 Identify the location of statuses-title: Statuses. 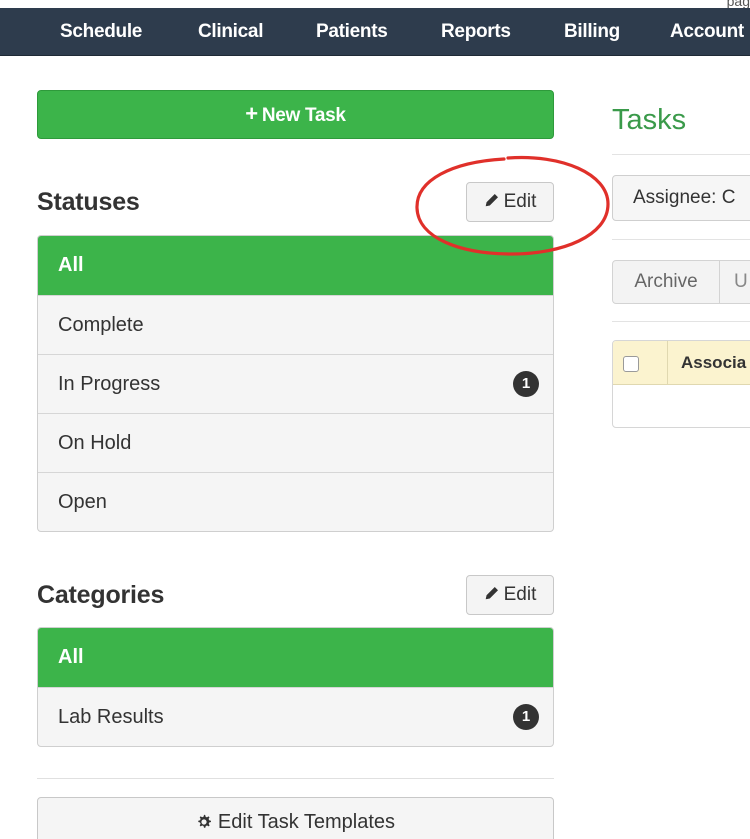
(88, 202).